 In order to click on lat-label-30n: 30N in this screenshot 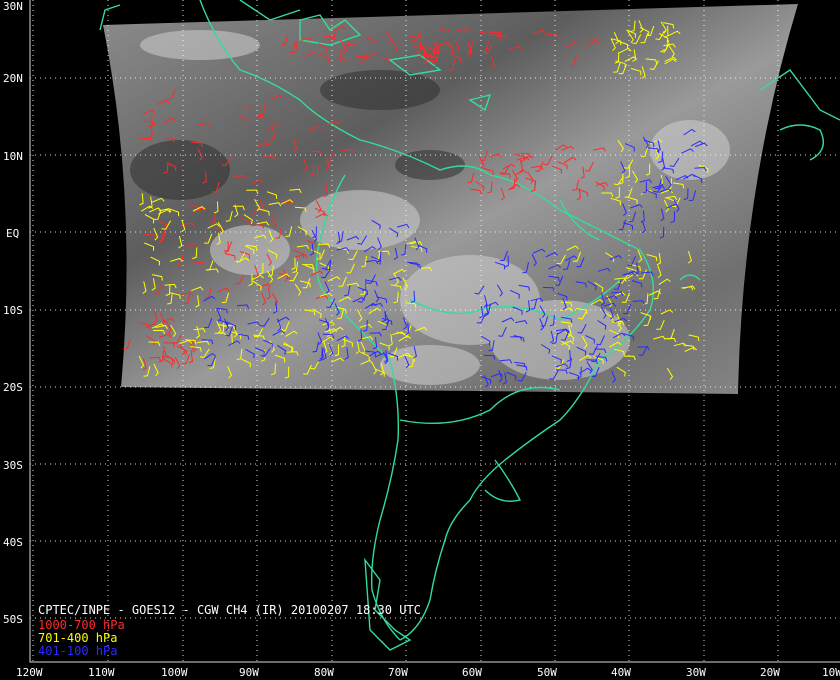, I will do `click(13, 6)`.